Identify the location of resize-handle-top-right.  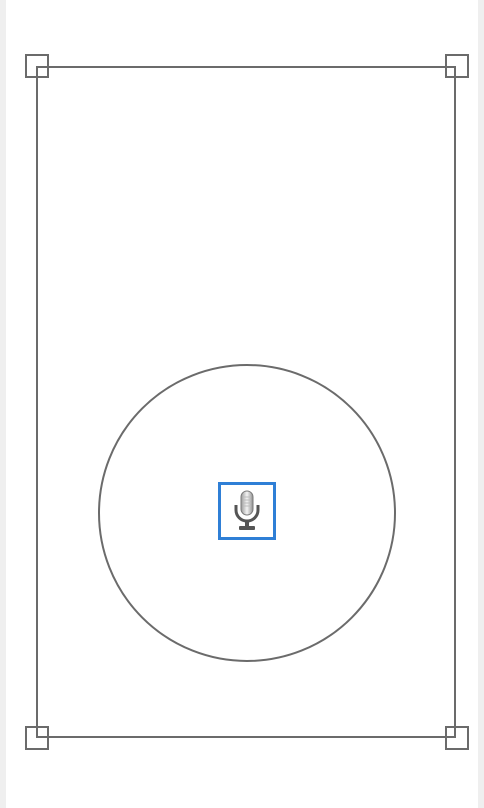
(457, 66).